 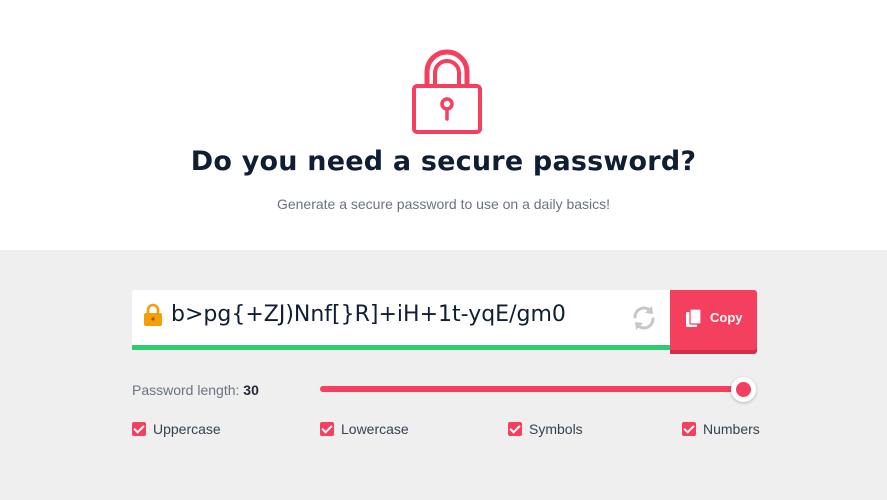 What do you see at coordinates (447, 91) in the screenshot?
I see `padlock-icon` at bounding box center [447, 91].